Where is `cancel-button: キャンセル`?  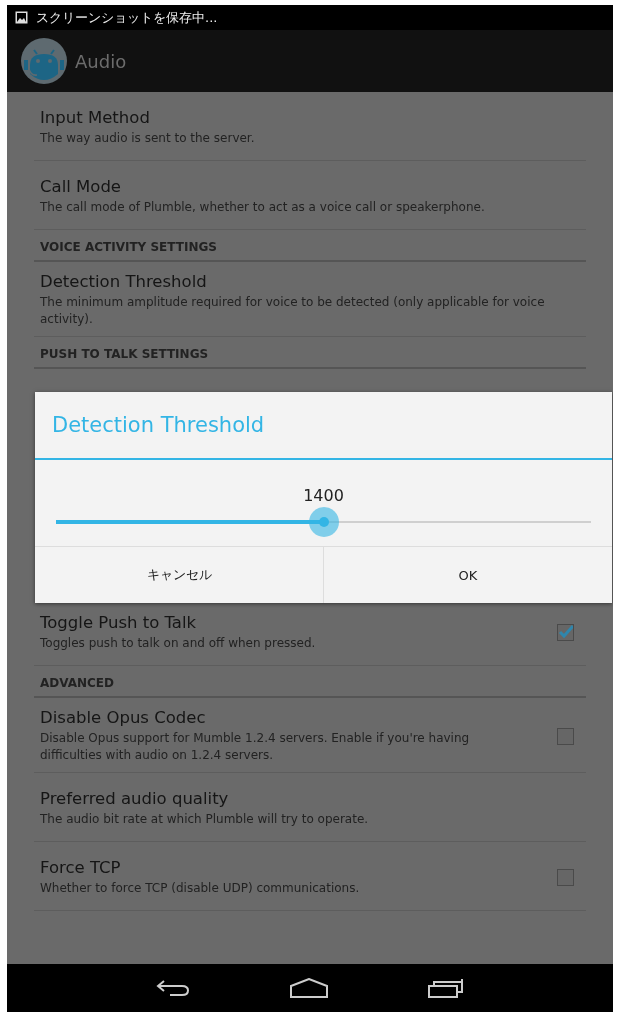 cancel-button: キャンセル is located at coordinates (179, 575).